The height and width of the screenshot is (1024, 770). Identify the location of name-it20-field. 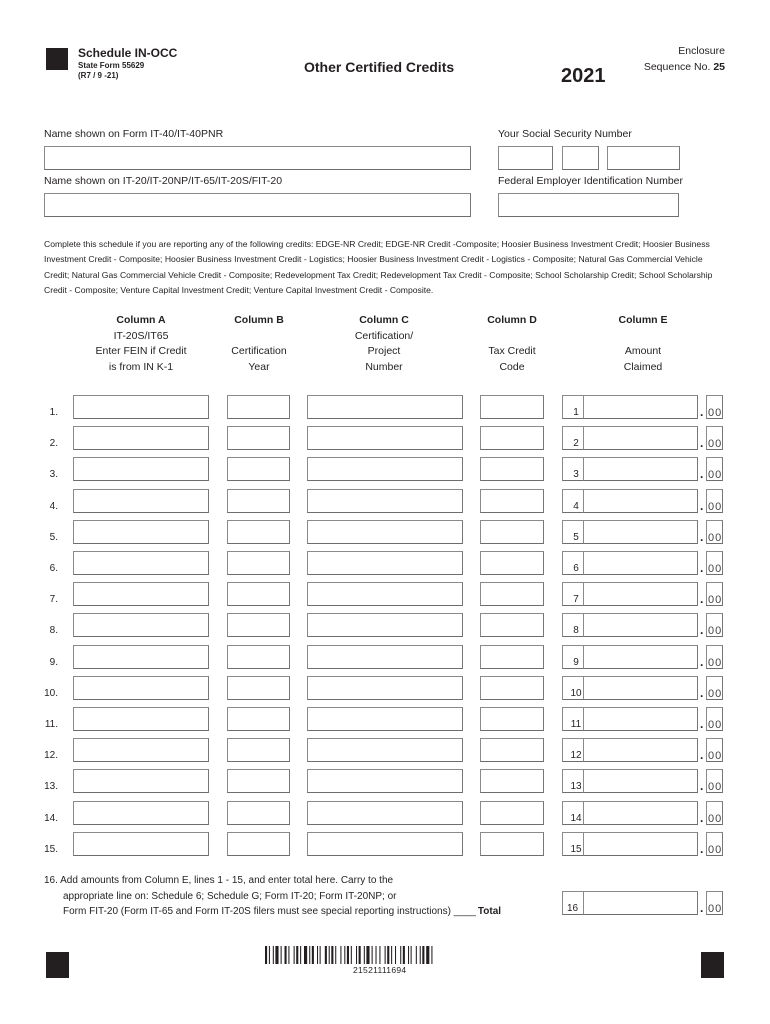
(257, 205).